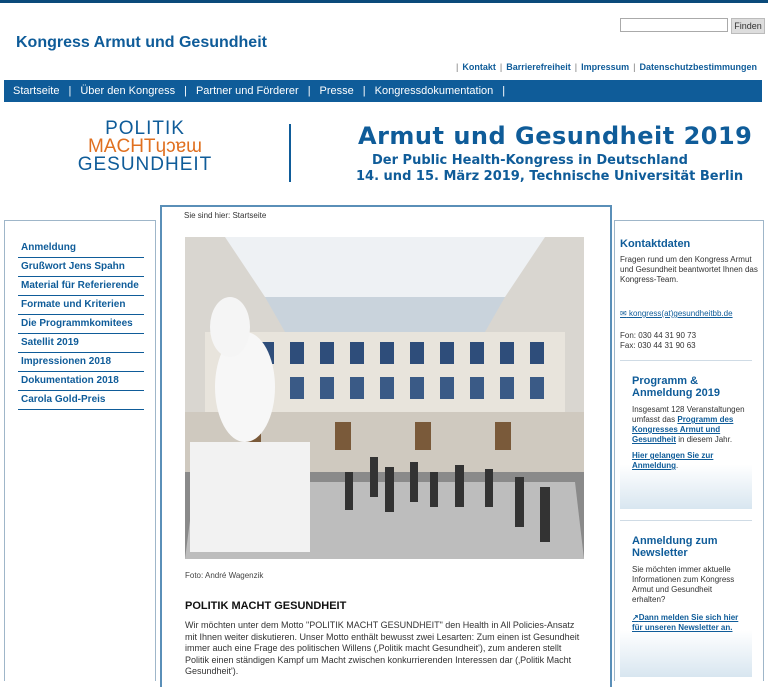 This screenshot has width=768, height=687. I want to click on program-box-text-b: in diesem Jahr., so click(704, 439).